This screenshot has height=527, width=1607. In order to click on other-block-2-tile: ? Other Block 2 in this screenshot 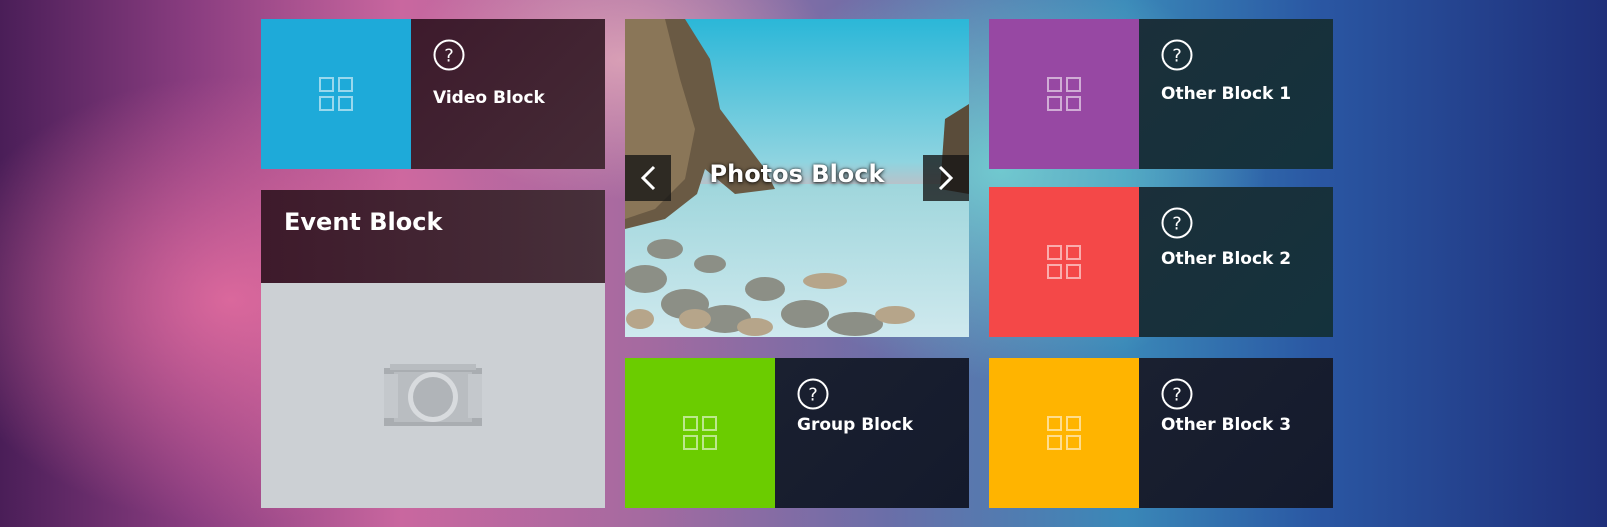, I will do `click(1161, 262)`.